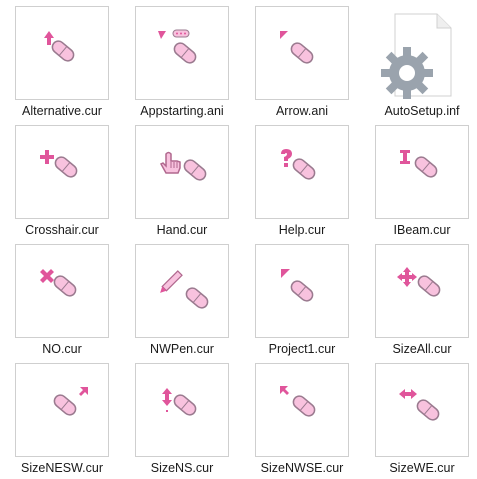 The height and width of the screenshot is (479, 477). I want to click on file-item: IBeam.cur, so click(422, 181).